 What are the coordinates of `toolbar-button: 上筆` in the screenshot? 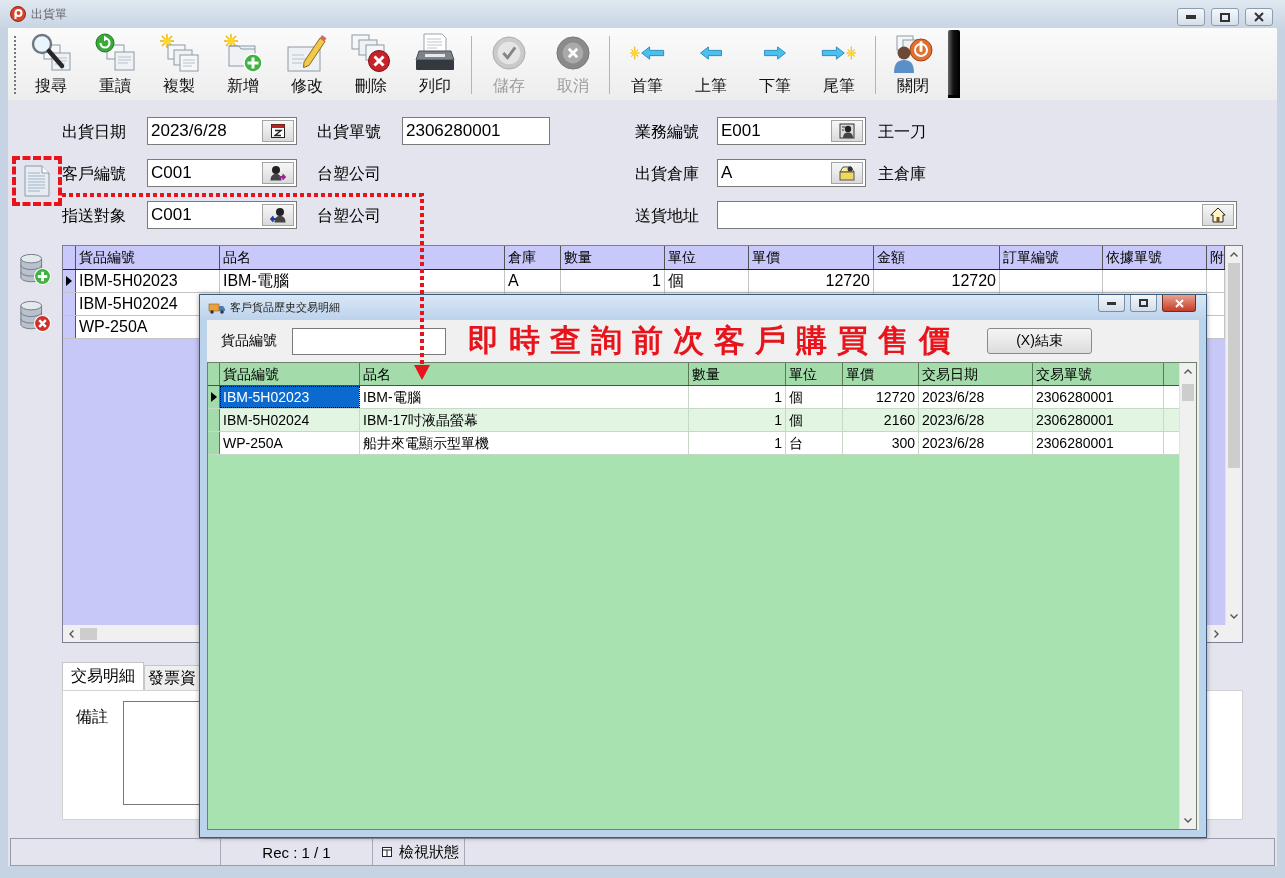 It's located at (711, 64).